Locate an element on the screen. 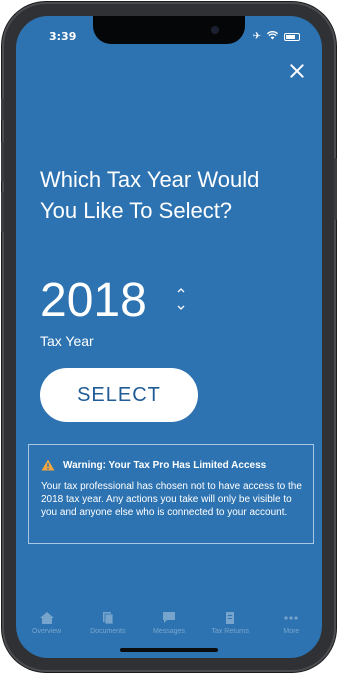  messages-icon is located at coordinates (169, 617).